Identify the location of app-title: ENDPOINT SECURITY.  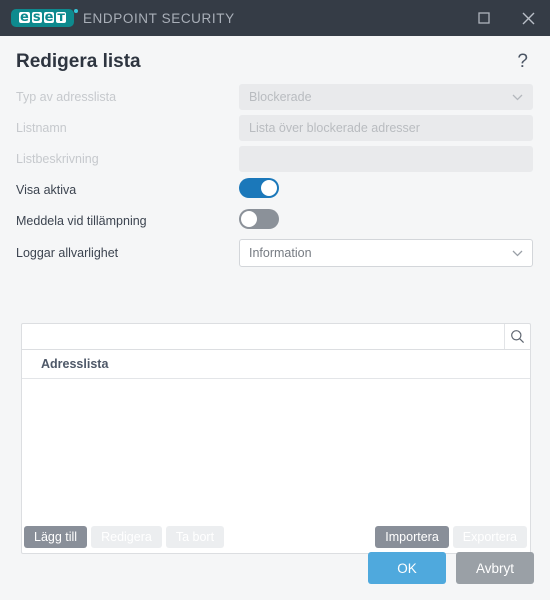
(158, 18).